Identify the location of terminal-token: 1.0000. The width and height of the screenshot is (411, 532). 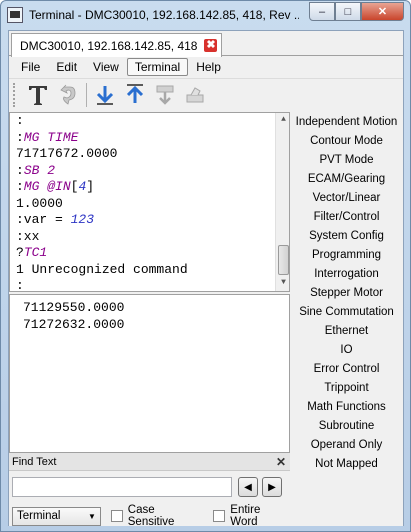
(39, 203).